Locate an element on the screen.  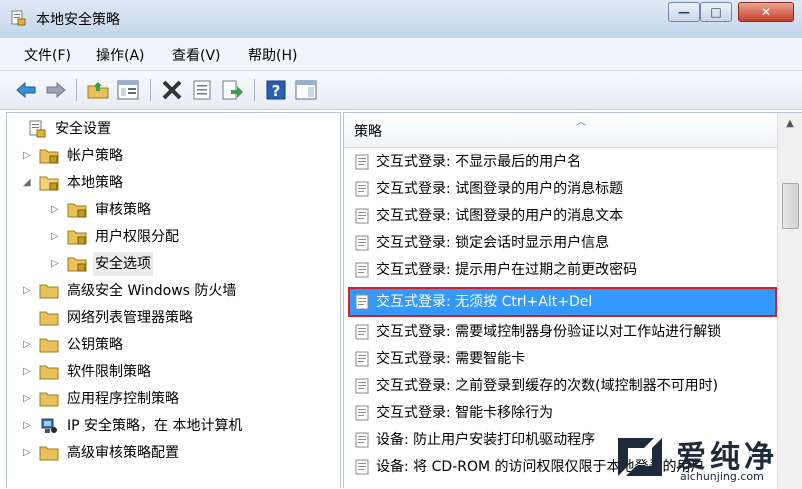
policy-row: 交互式登录: 试图登录的用户的消息文本 is located at coordinates (562, 216).